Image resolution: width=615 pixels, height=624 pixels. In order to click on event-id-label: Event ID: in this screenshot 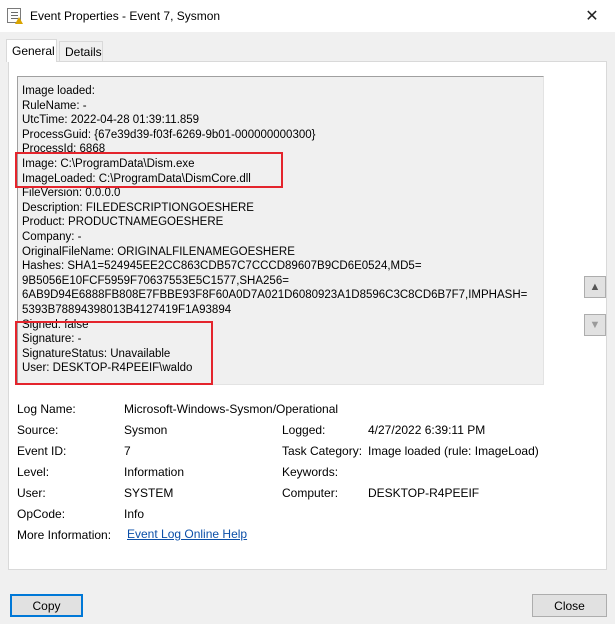, I will do `click(42, 451)`.